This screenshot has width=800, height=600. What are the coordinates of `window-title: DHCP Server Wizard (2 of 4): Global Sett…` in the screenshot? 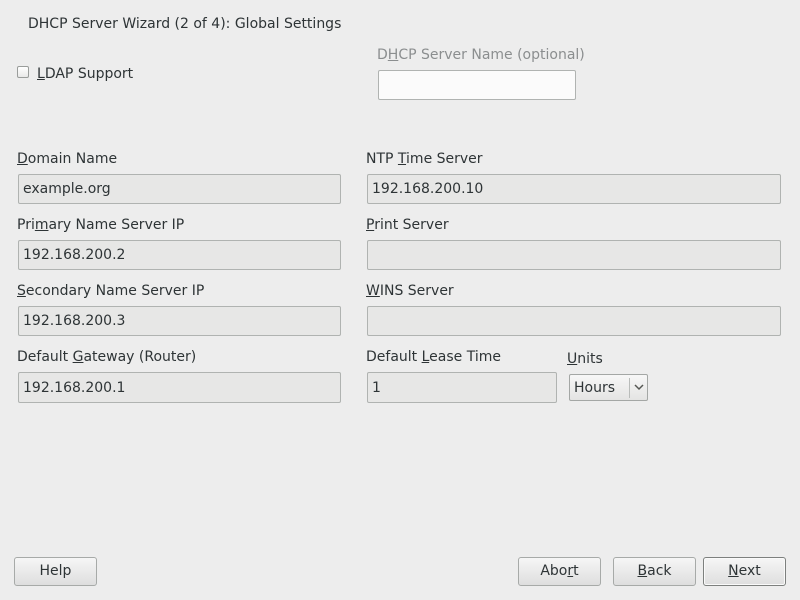 It's located at (185, 24).